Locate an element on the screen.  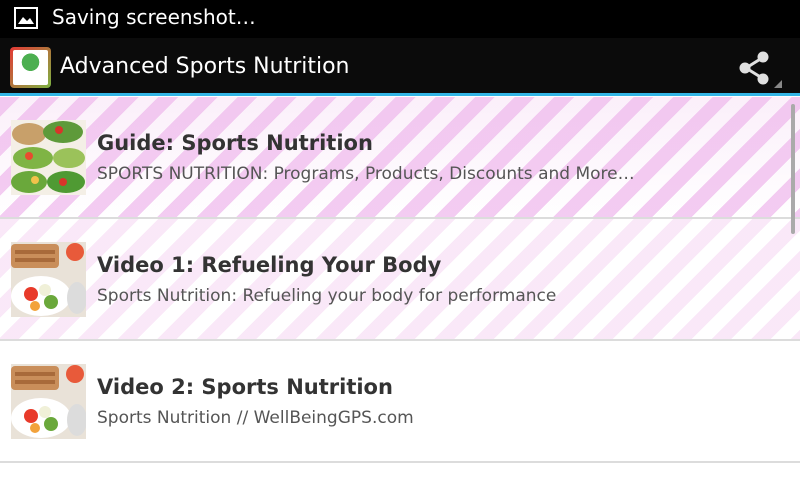
action-bar: Advanced Sports Nutrition is located at coordinates (400, 67).